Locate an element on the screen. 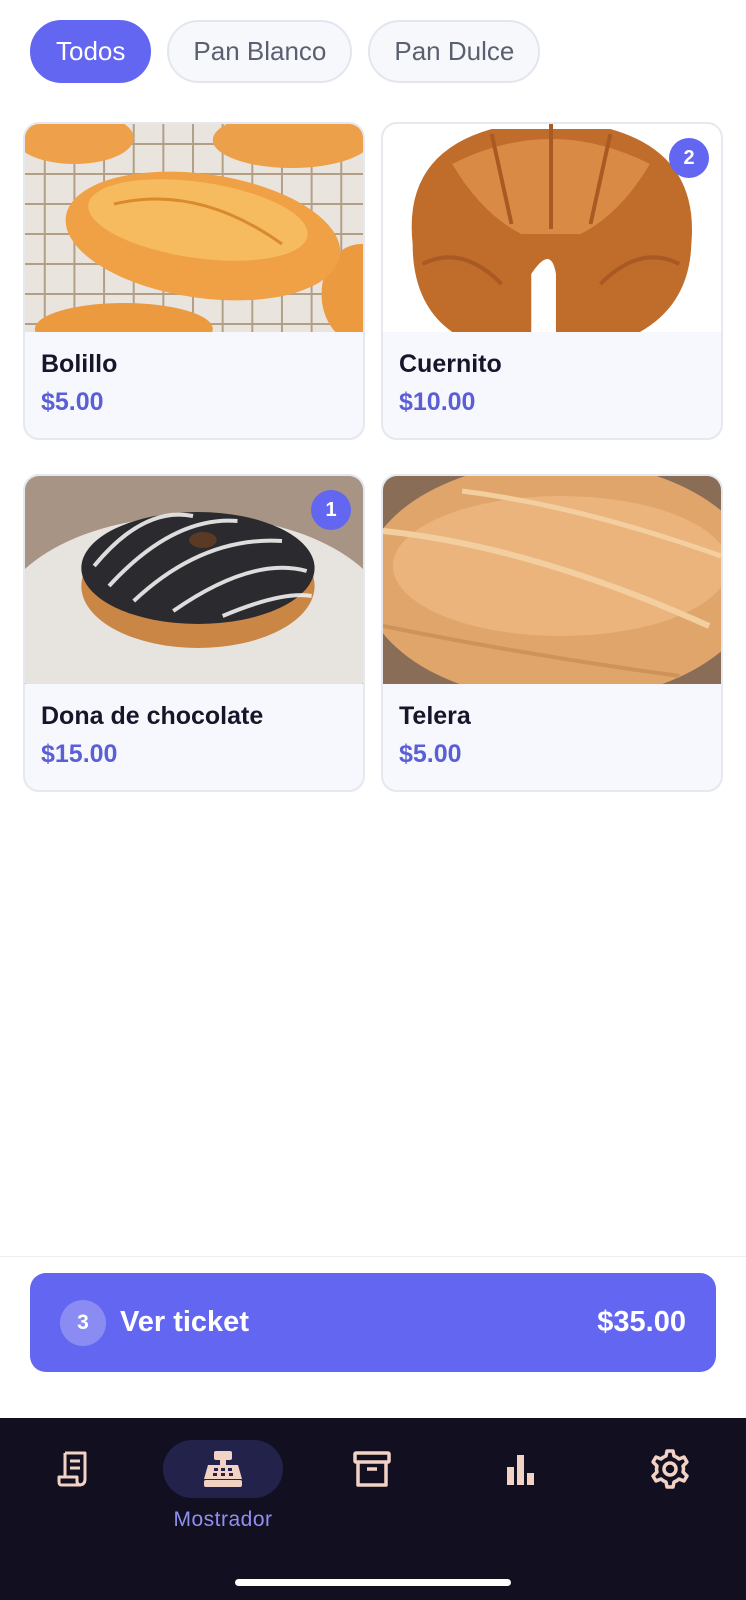  nav-item-reports is located at coordinates (521, 1490).